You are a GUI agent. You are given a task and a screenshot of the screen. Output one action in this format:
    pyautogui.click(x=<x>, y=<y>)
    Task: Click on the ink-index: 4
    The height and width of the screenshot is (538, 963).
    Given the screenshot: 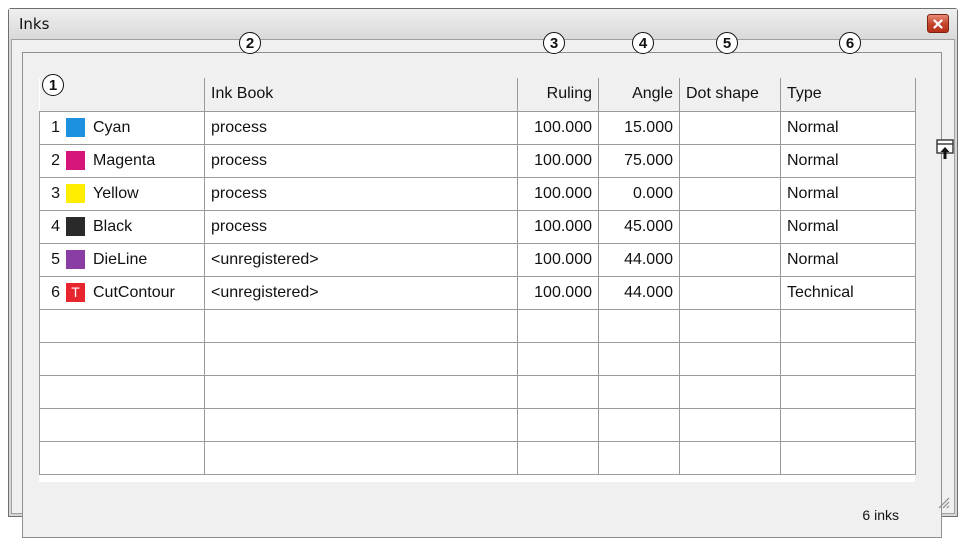 What is the action you would take?
    pyautogui.click(x=55, y=226)
    